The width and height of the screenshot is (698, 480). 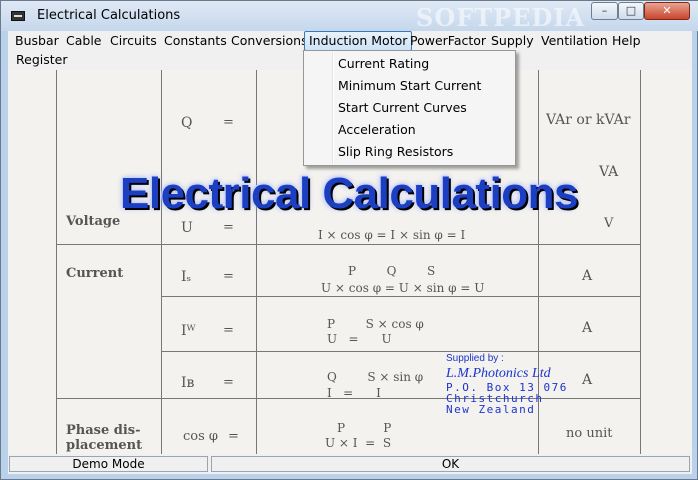 What do you see at coordinates (512, 41) in the screenshot?
I see `menu-supply: Supply` at bounding box center [512, 41].